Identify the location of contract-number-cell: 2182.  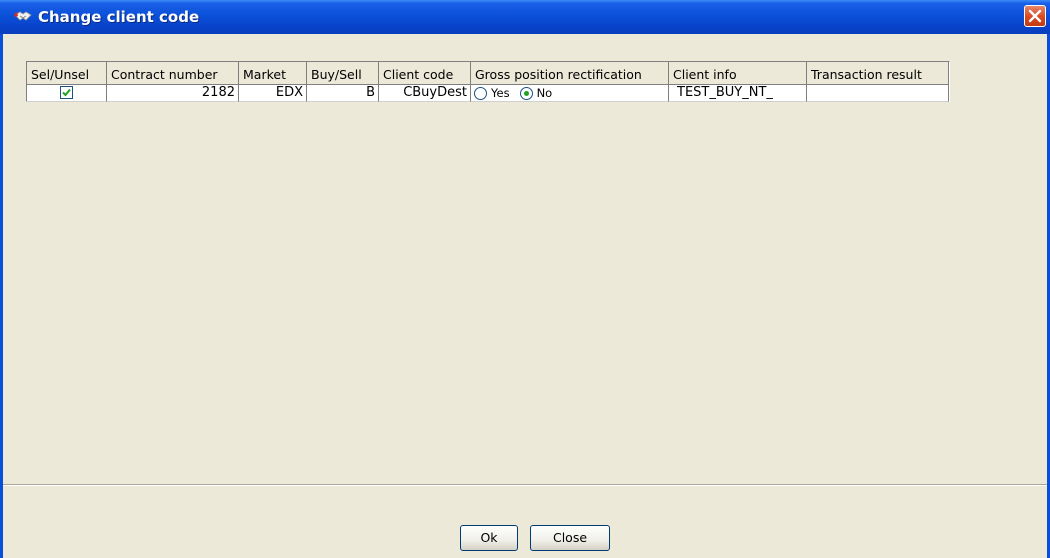
(173, 93).